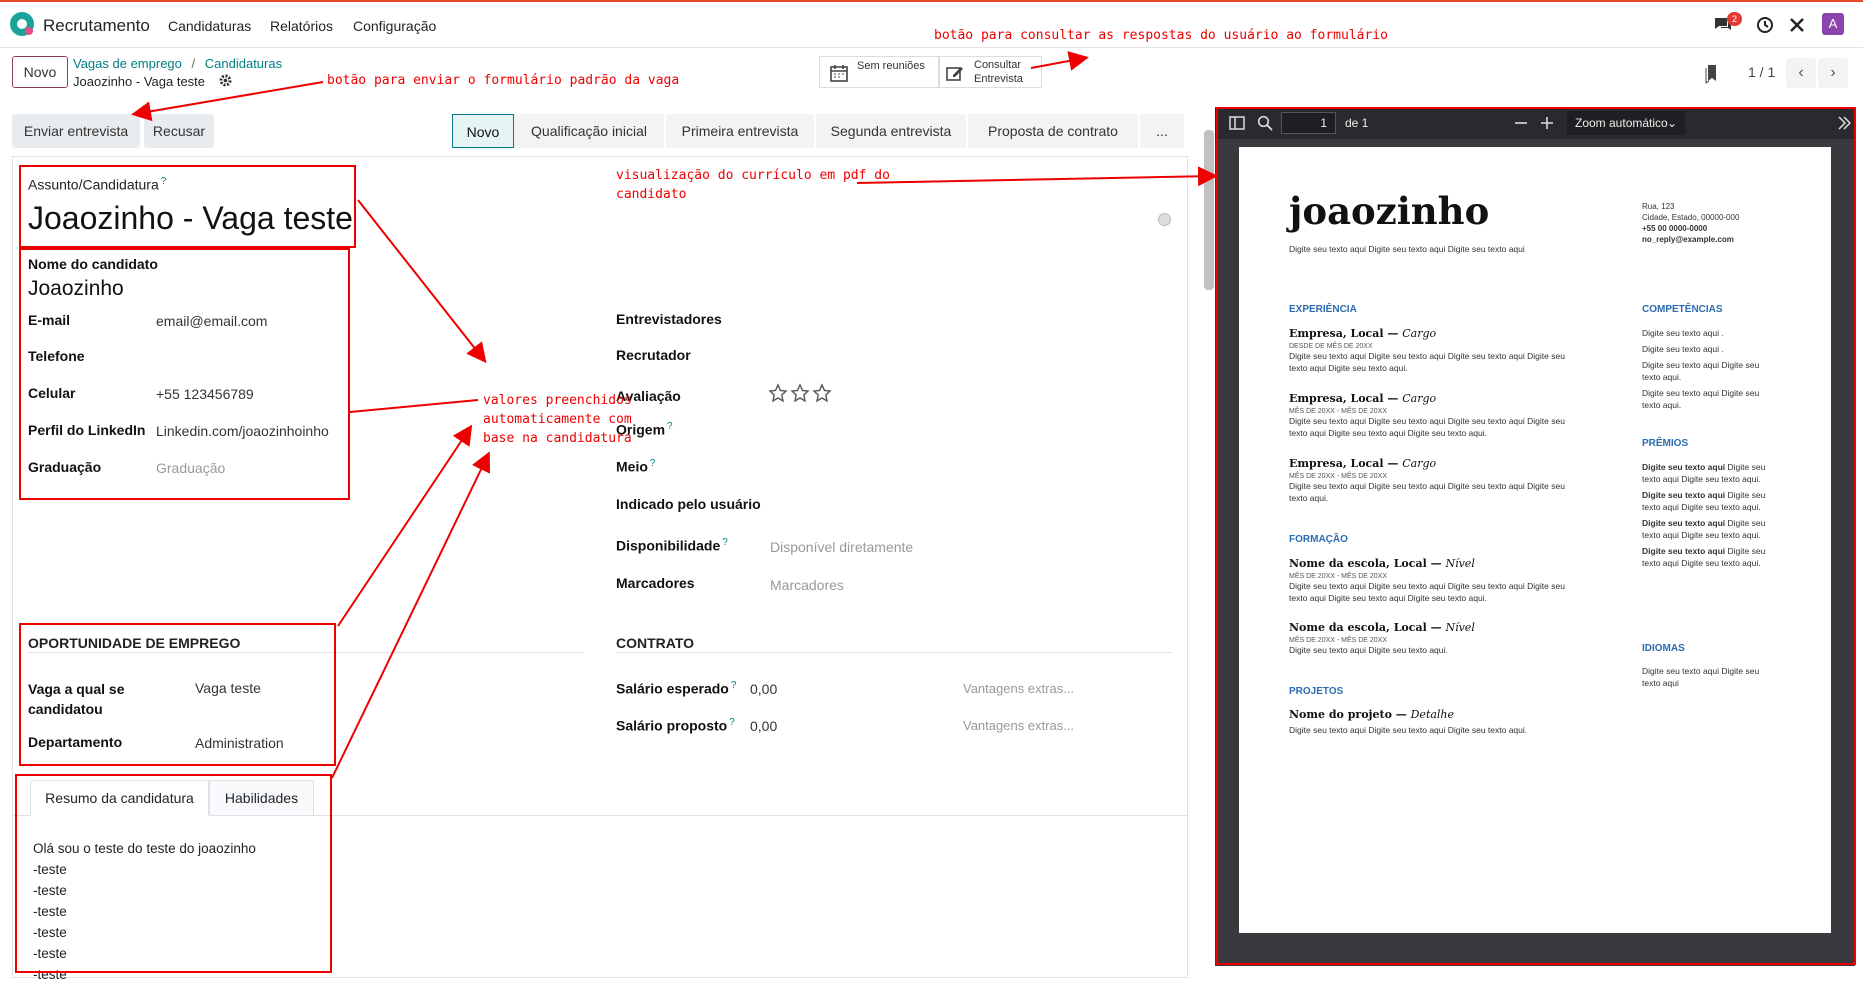 The image size is (1863, 985). What do you see at coordinates (184, 374) in the screenshot?
I see `annotation-box-candidate` at bounding box center [184, 374].